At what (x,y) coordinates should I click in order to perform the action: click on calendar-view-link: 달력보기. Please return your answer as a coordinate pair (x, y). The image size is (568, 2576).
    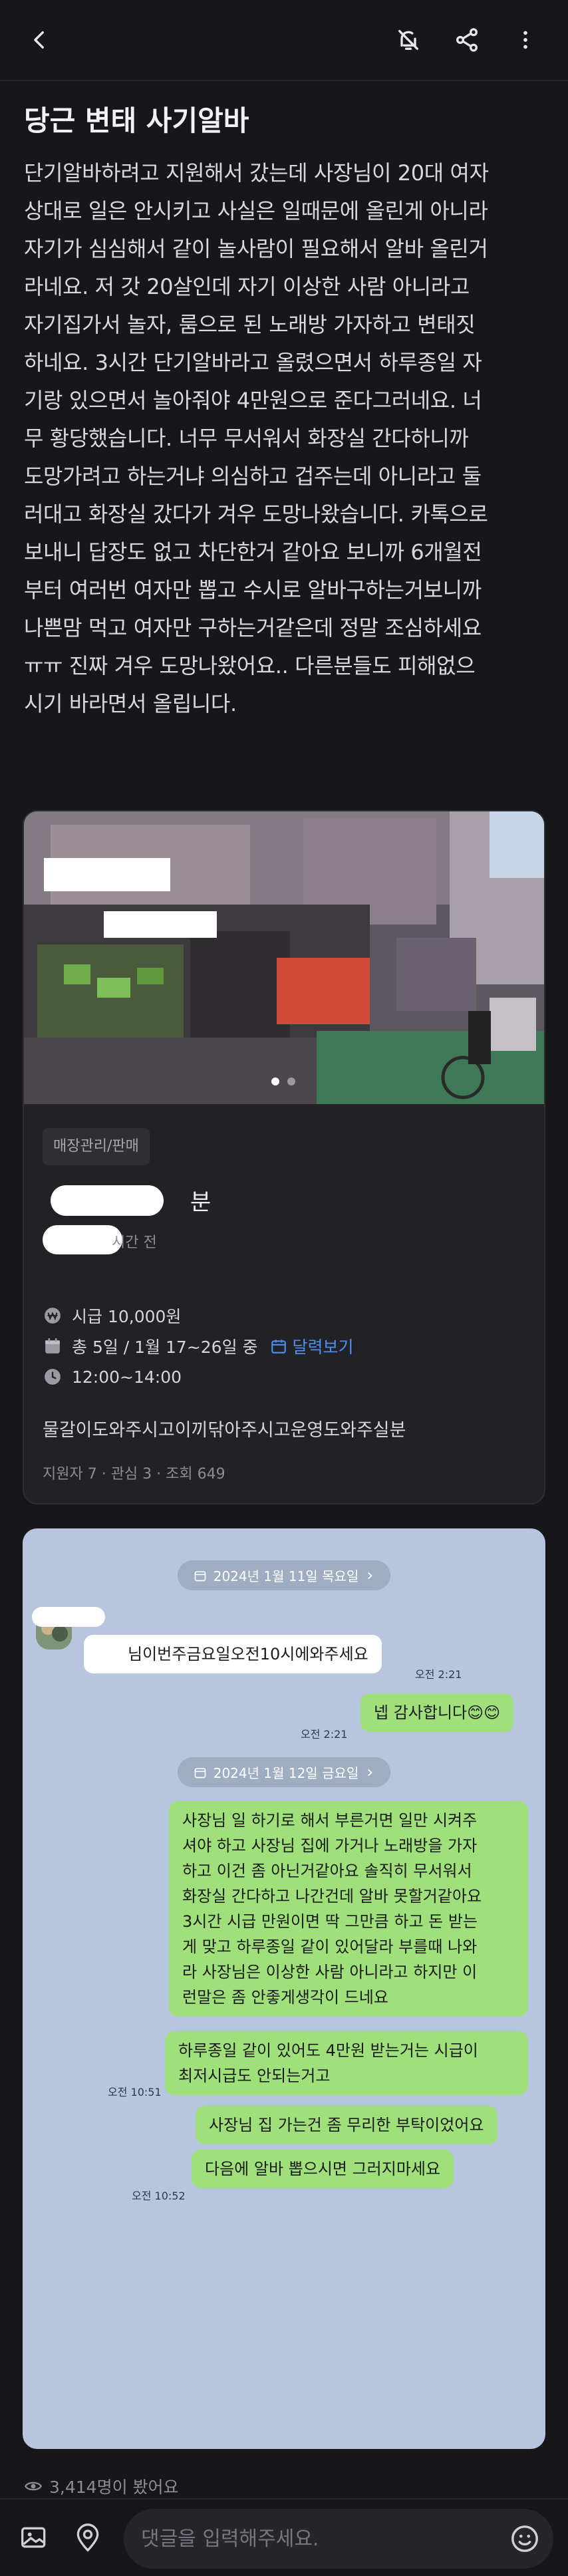
    Looking at the image, I should click on (312, 1346).